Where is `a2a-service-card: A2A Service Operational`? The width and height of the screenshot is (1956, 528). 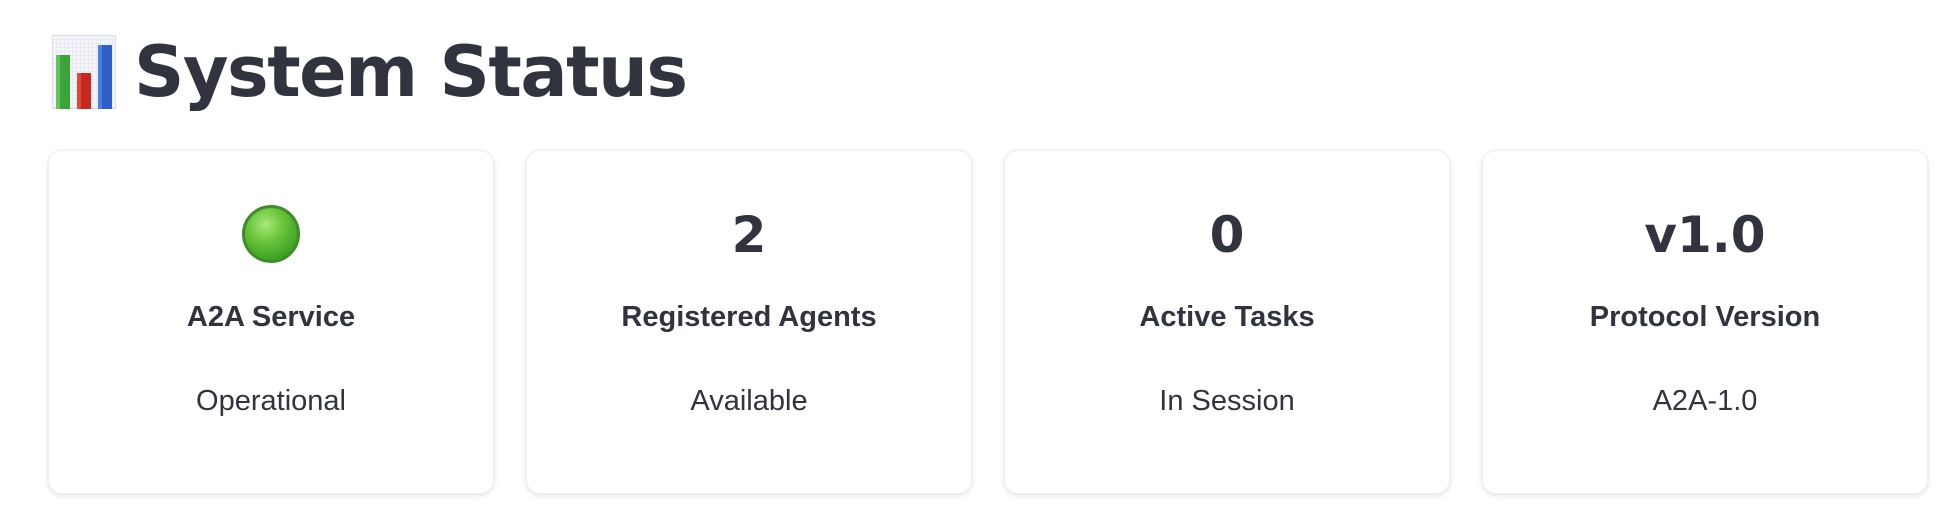 a2a-service-card: A2A Service Operational is located at coordinates (271, 322).